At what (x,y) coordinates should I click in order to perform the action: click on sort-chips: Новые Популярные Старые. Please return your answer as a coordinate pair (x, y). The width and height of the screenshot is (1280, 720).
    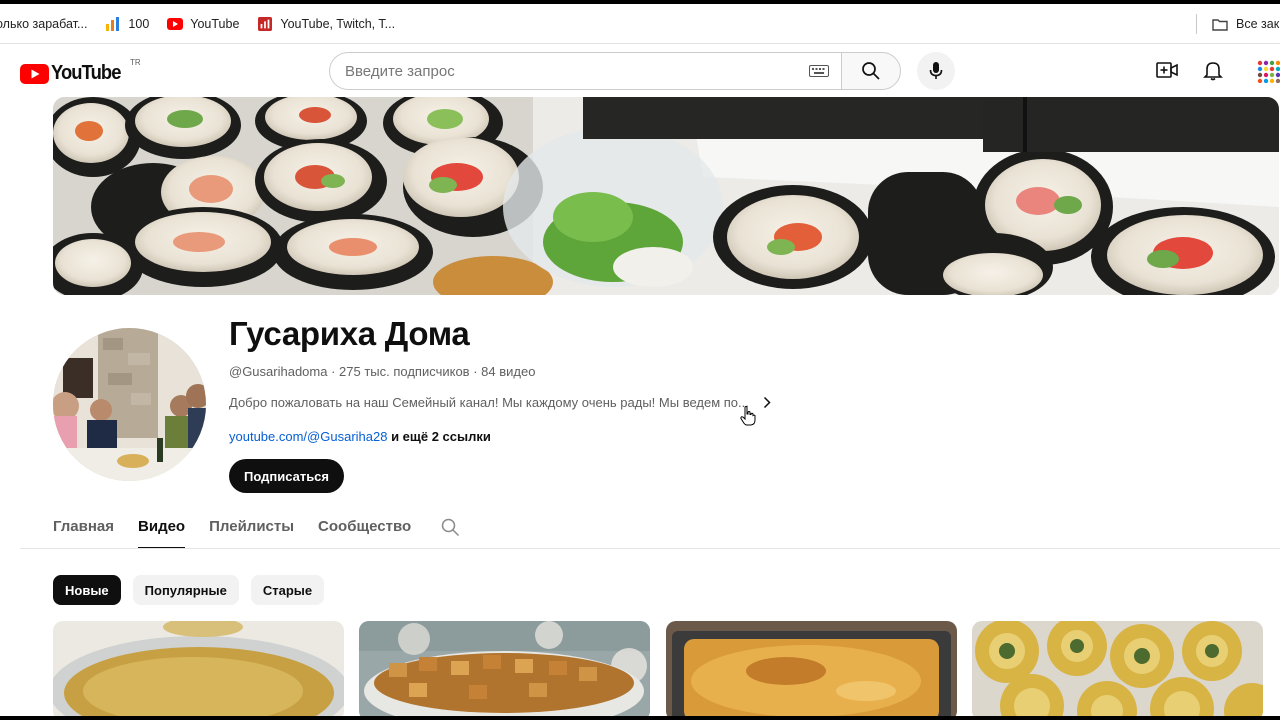
    Looking at the image, I should click on (189, 590).